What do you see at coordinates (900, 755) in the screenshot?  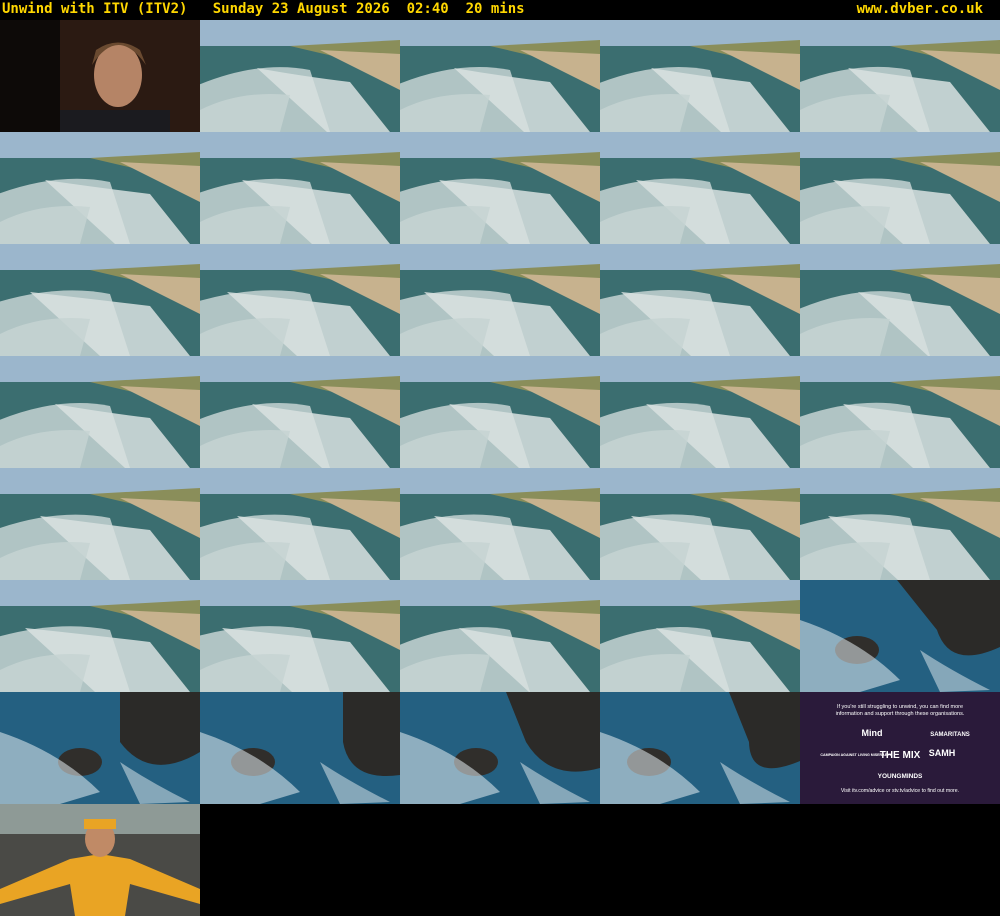 I see `logo-the-mix: THE MIX` at bounding box center [900, 755].